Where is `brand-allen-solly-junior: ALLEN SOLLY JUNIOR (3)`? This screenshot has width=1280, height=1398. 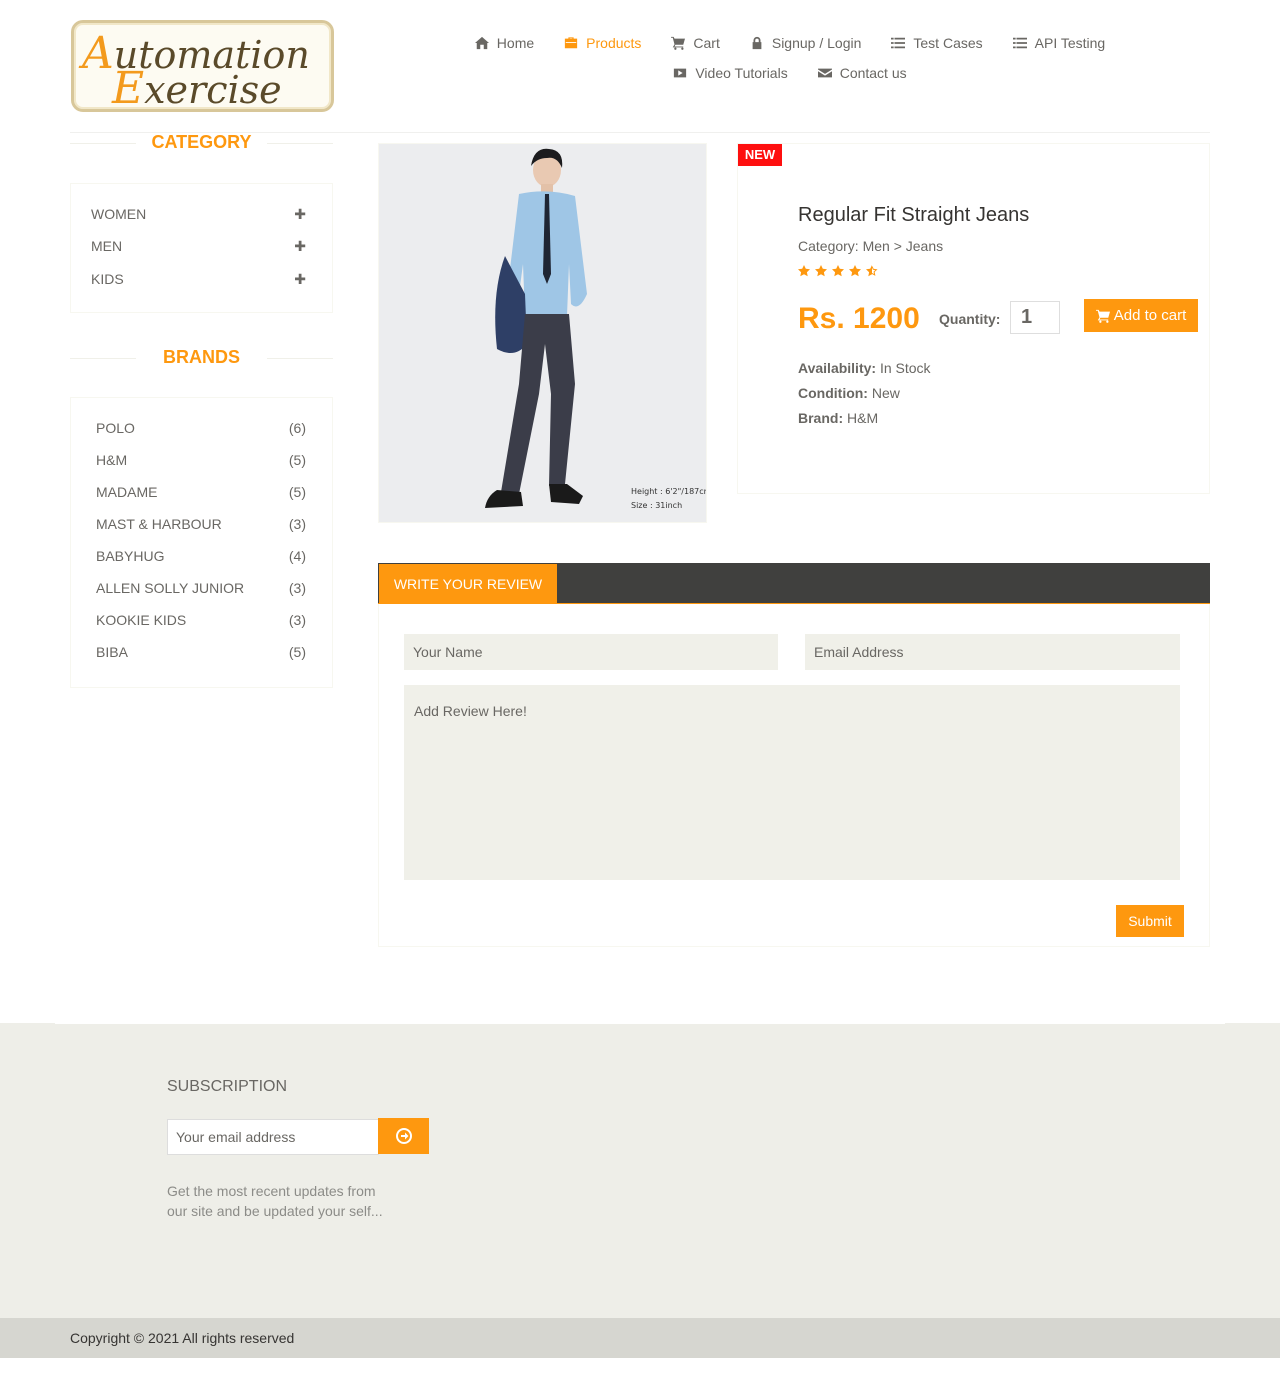
brand-allen-solly-junior: ALLEN SOLLY JUNIOR (3) is located at coordinates (201, 588).